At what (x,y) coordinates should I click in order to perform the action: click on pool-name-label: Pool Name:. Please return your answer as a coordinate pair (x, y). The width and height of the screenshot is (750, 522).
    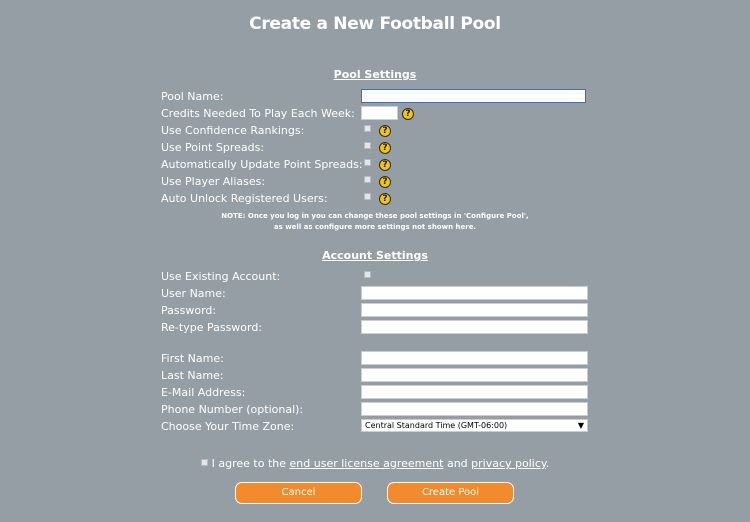
    Looking at the image, I should click on (192, 96).